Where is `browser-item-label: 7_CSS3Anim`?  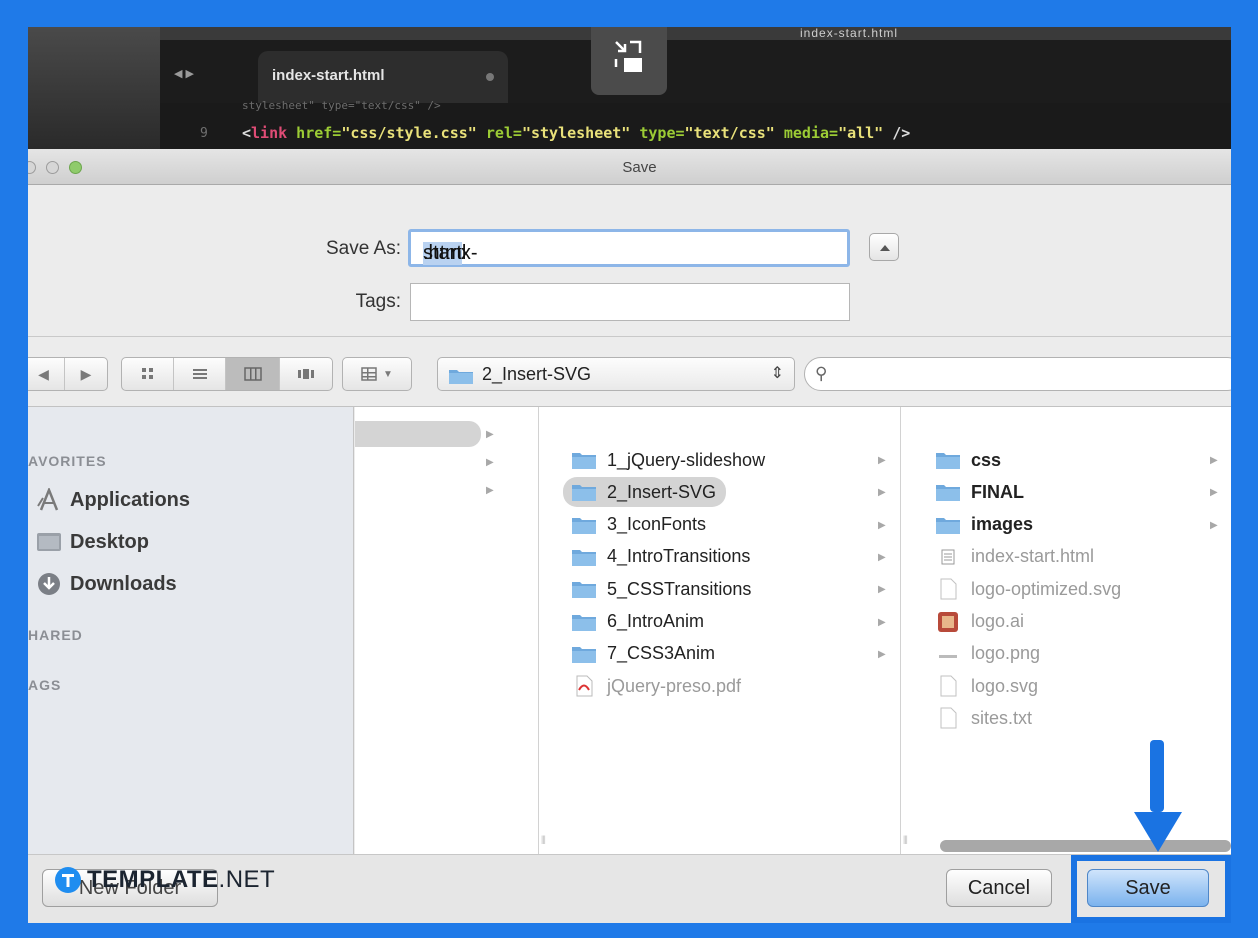 browser-item-label: 7_CSS3Anim is located at coordinates (661, 653).